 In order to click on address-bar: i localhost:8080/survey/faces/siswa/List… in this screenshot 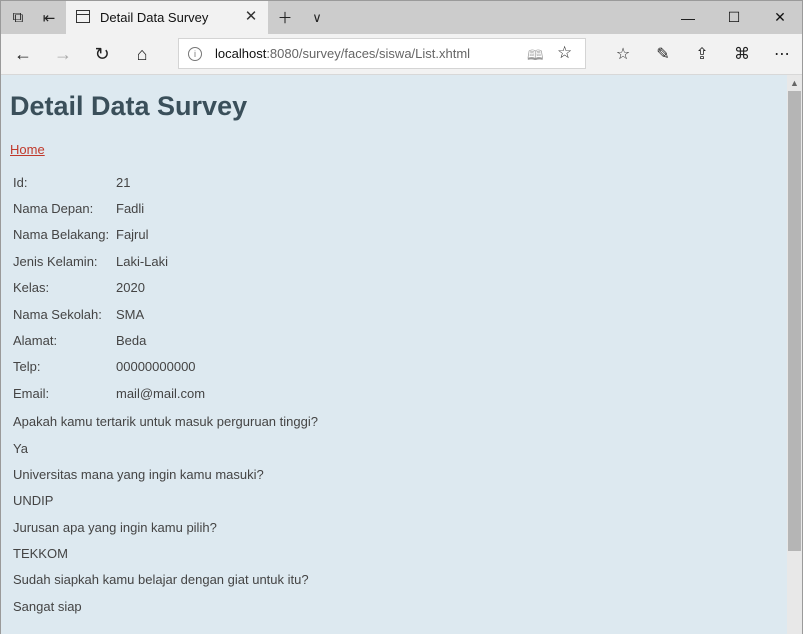, I will do `click(382, 53)`.